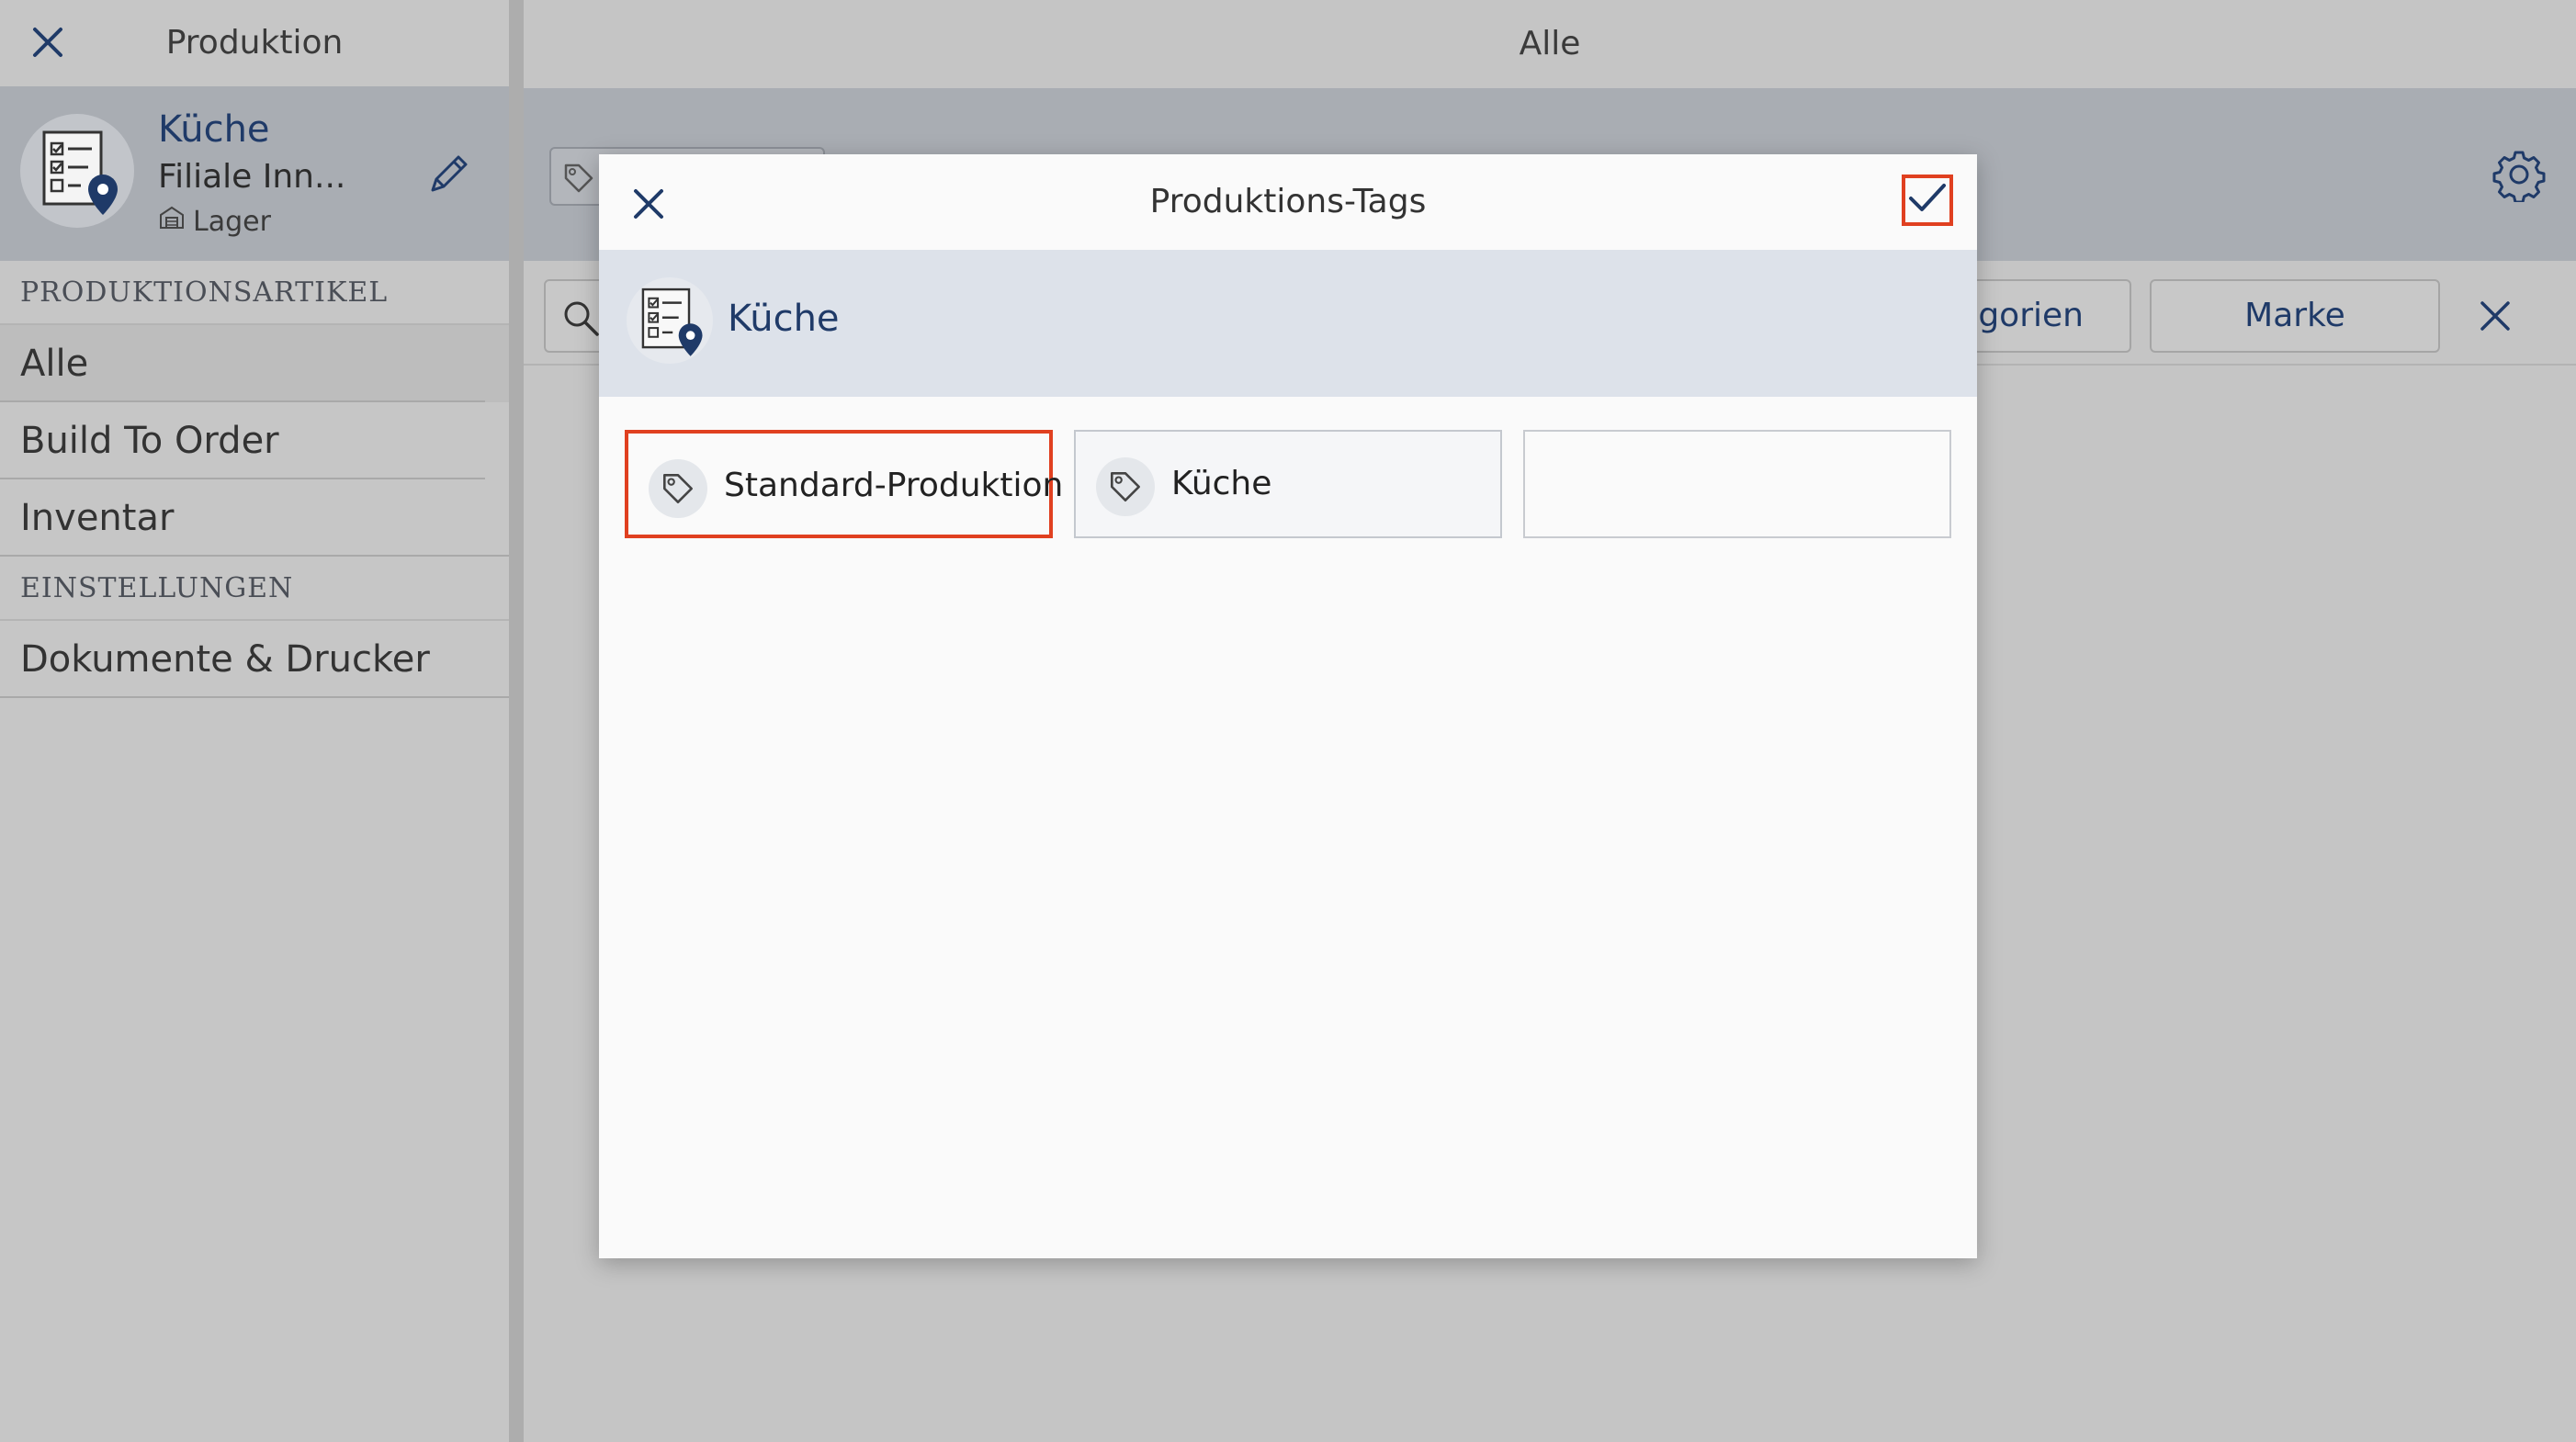  What do you see at coordinates (580, 320) in the screenshot?
I see `search-icon` at bounding box center [580, 320].